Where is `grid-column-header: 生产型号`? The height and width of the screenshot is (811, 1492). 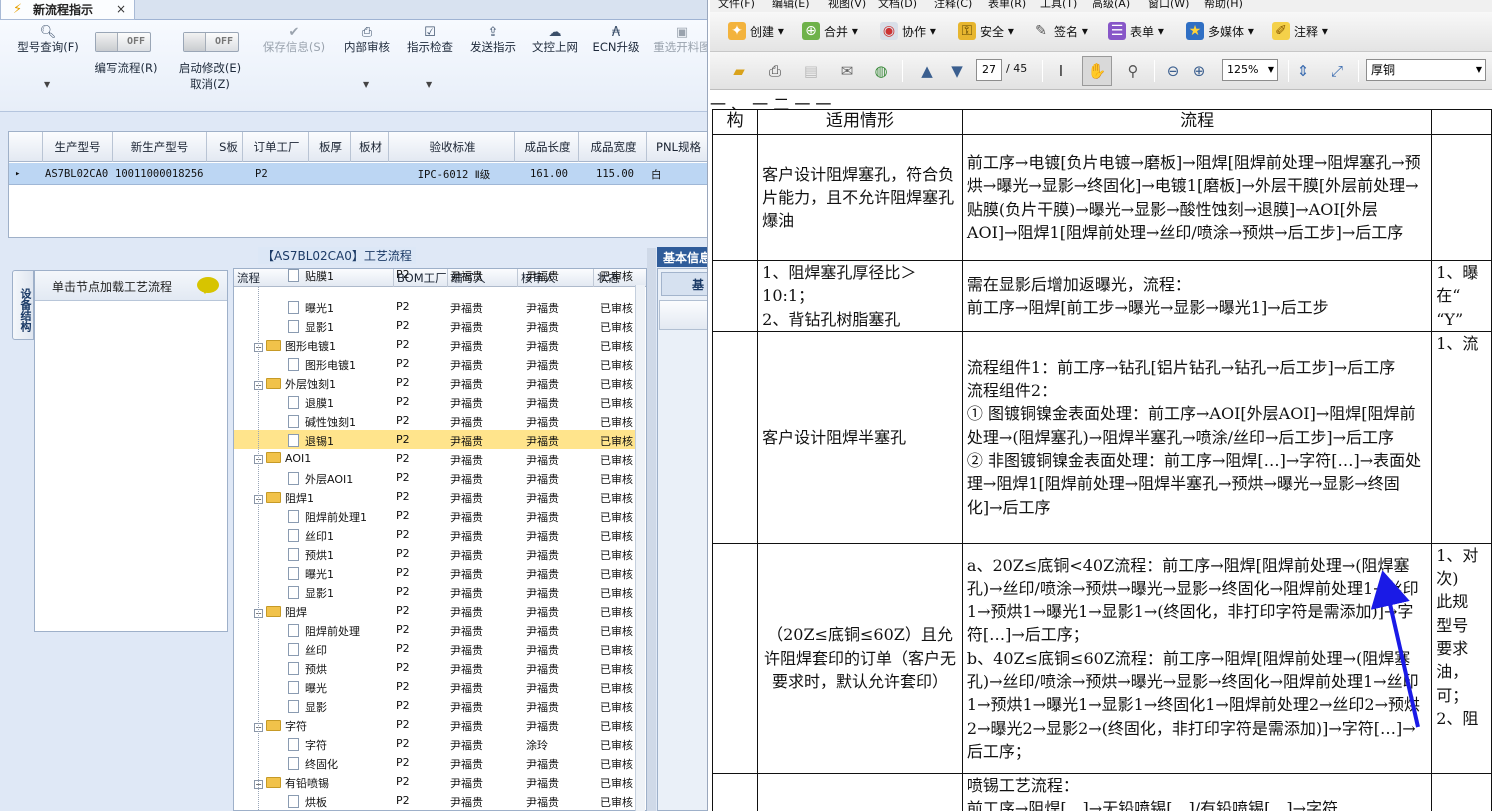
grid-column-header: 生产型号 is located at coordinates (78, 147).